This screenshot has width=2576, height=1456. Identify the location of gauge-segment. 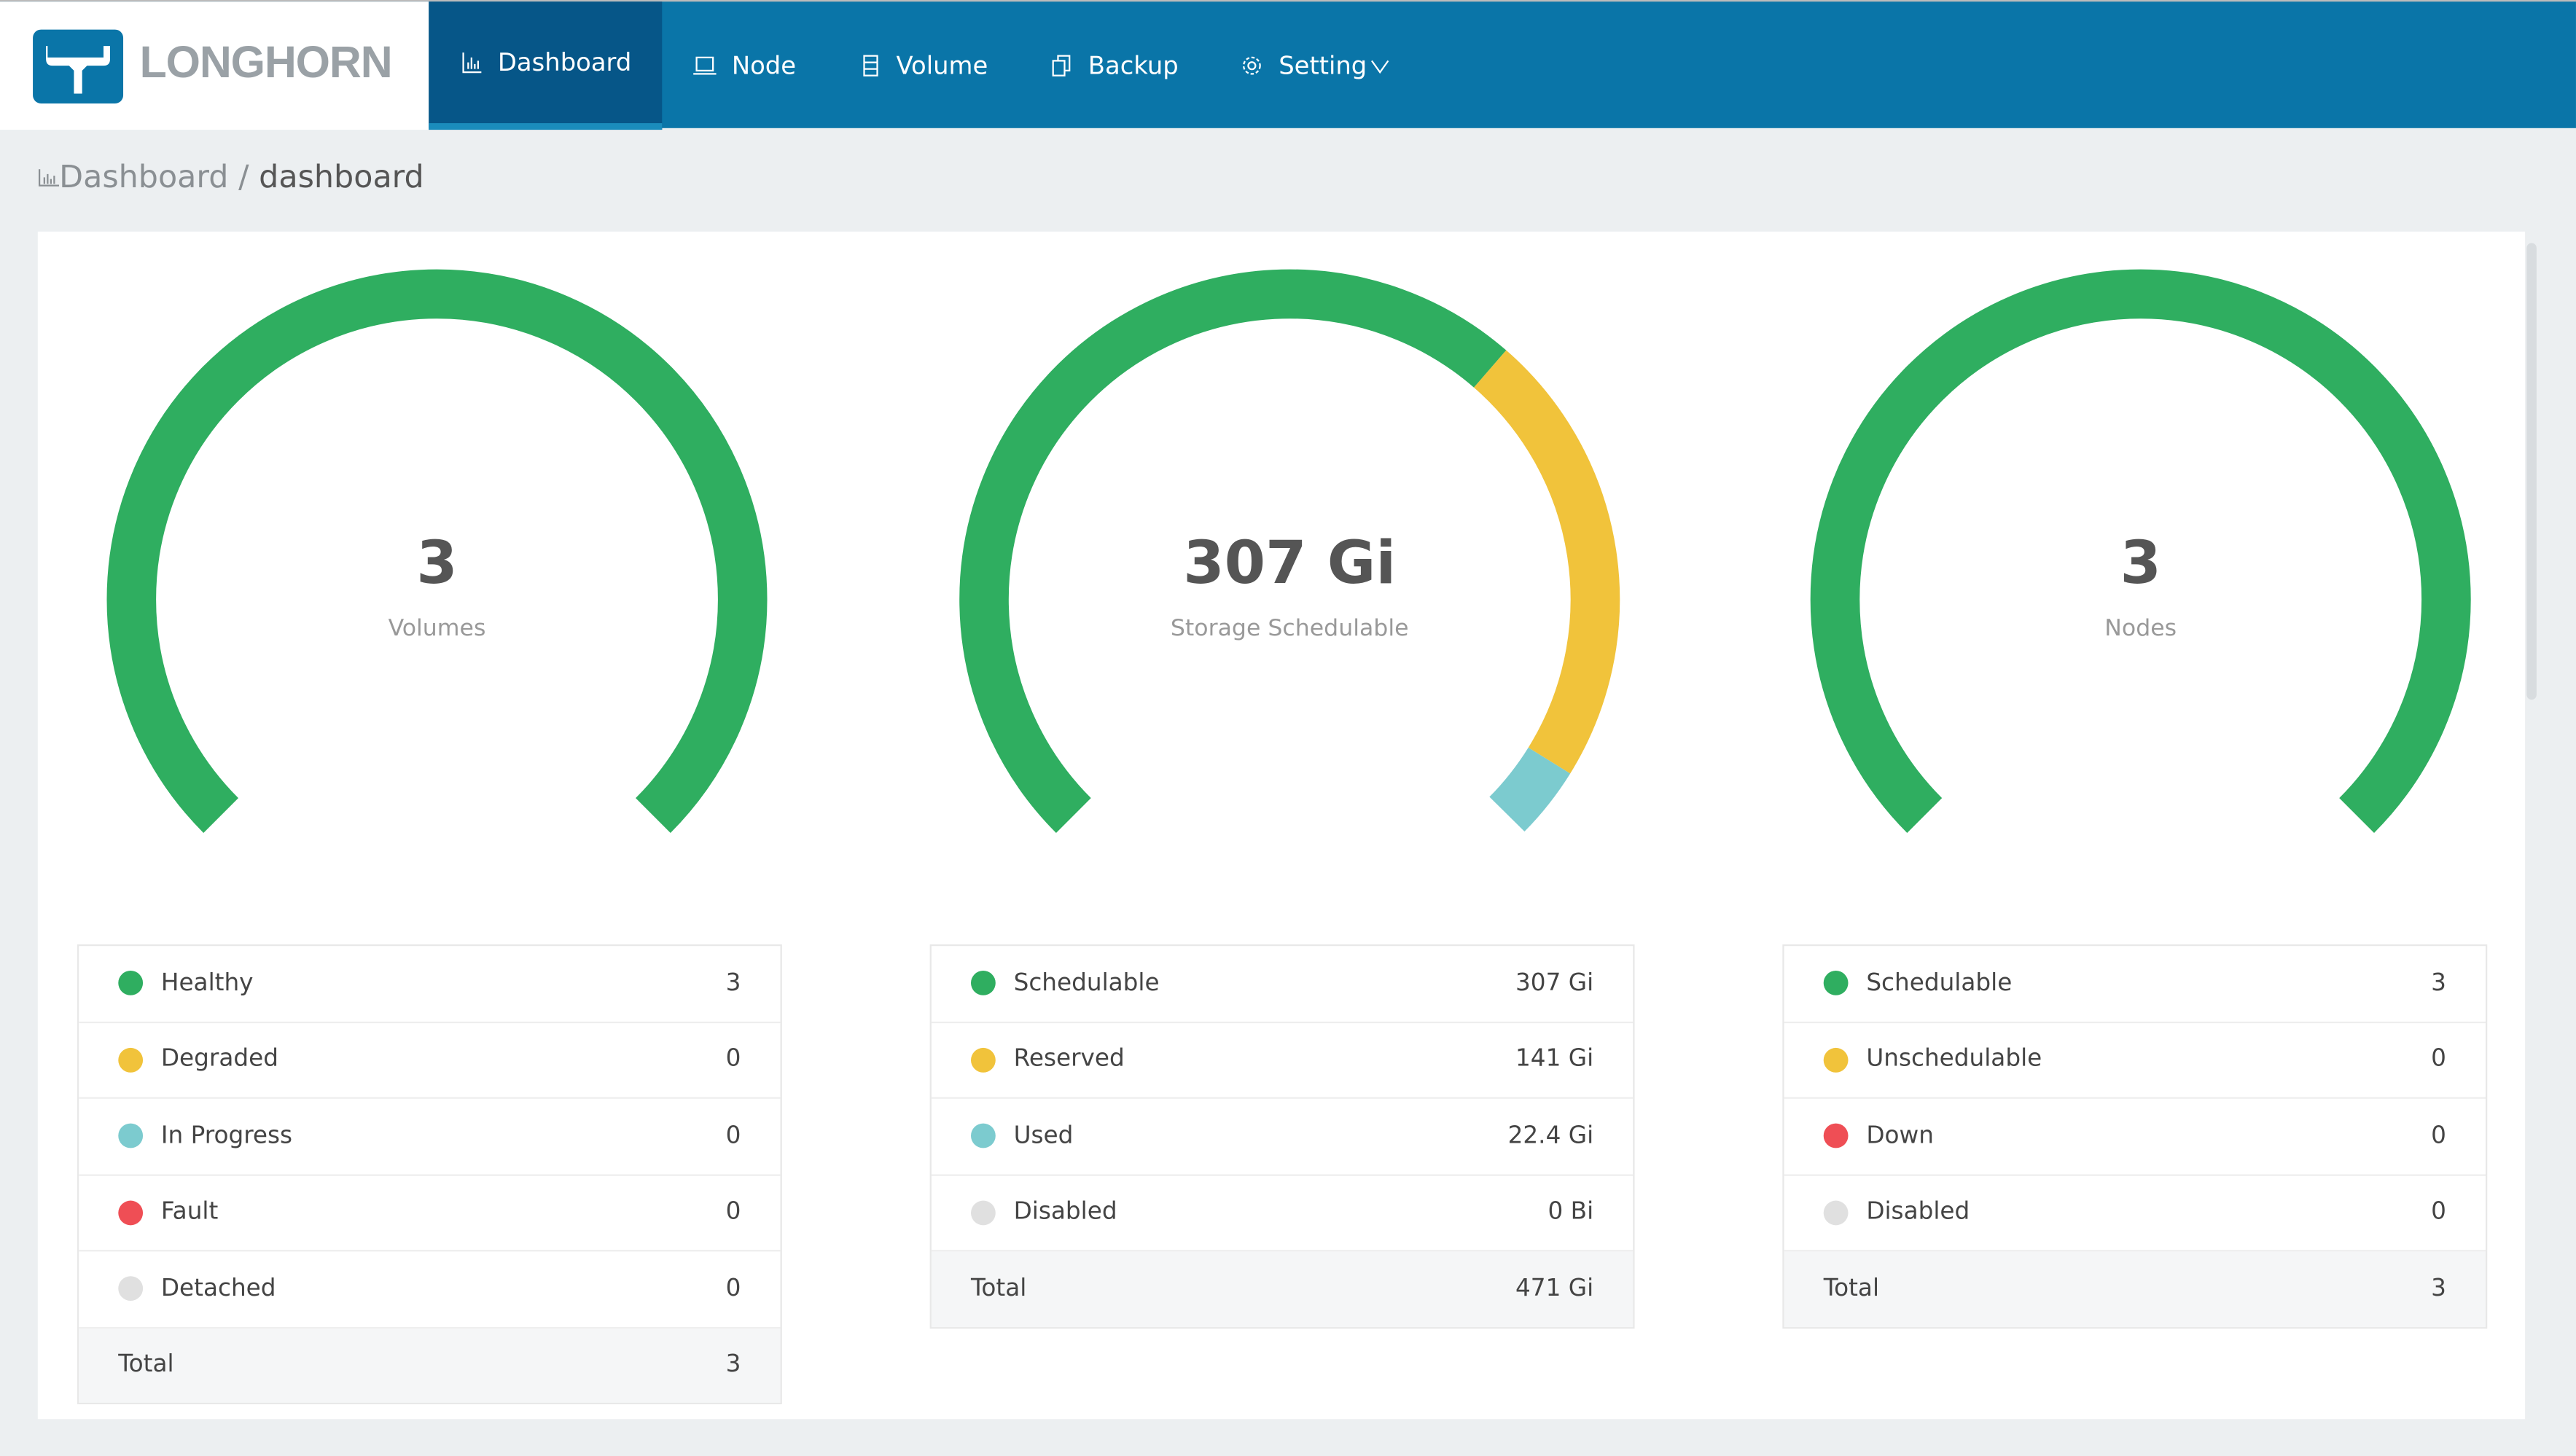
(1530, 789).